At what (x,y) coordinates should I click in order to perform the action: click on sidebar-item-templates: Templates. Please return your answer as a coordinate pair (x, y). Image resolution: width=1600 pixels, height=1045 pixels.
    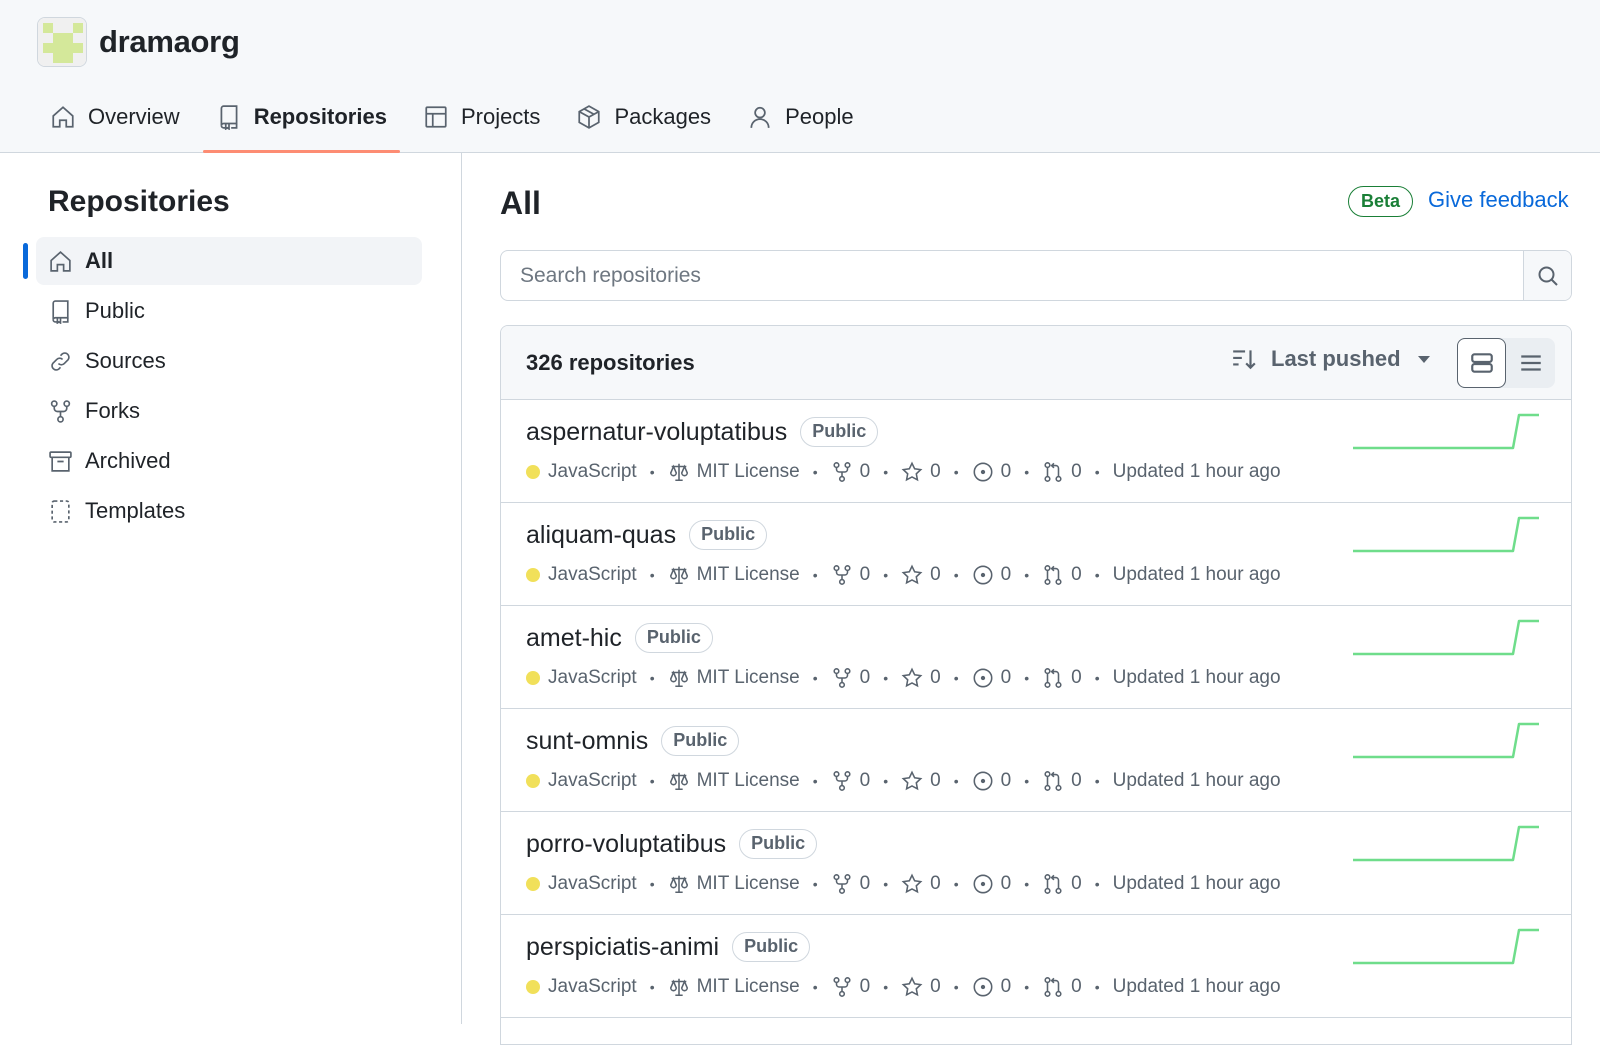
    Looking at the image, I should click on (229, 511).